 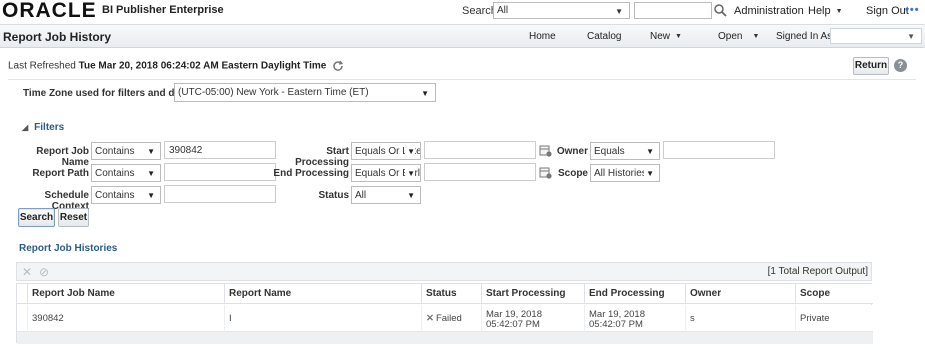 I want to click on reset-button: Reset, so click(x=73, y=217).